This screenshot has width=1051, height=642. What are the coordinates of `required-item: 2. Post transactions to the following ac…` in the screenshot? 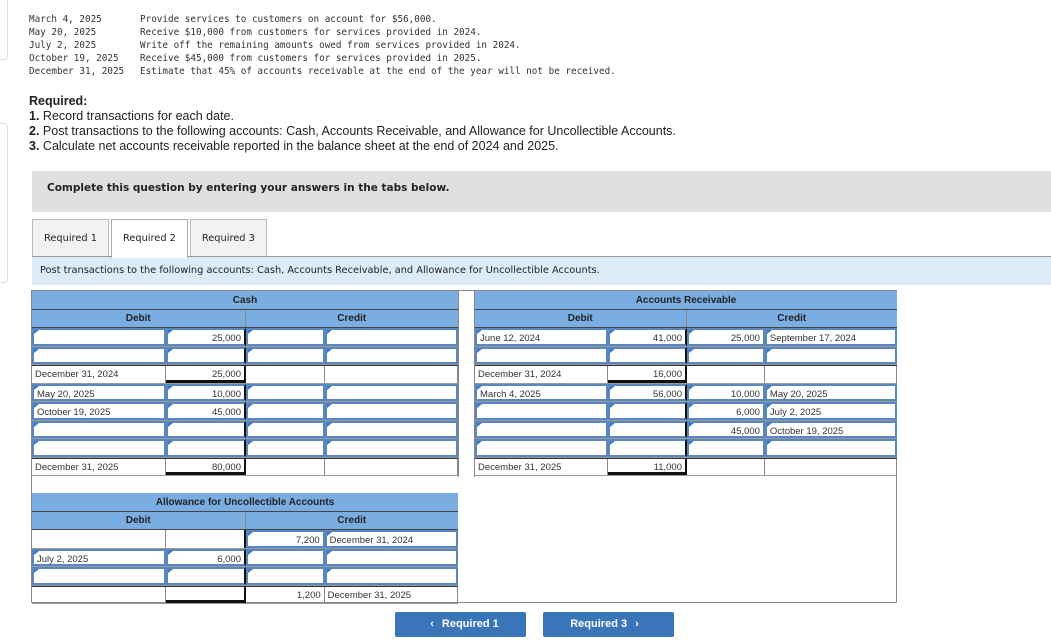 It's located at (352, 131).